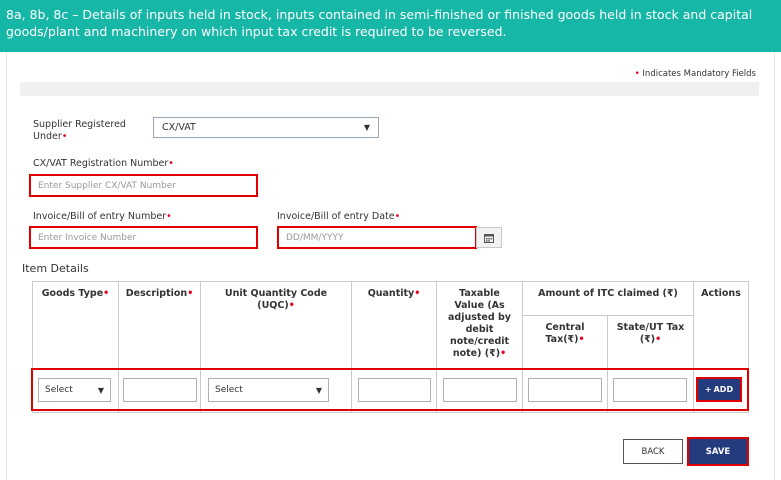 This screenshot has width=781, height=480. I want to click on mandatory-note: • Indicates Mandatory Fields, so click(695, 74).